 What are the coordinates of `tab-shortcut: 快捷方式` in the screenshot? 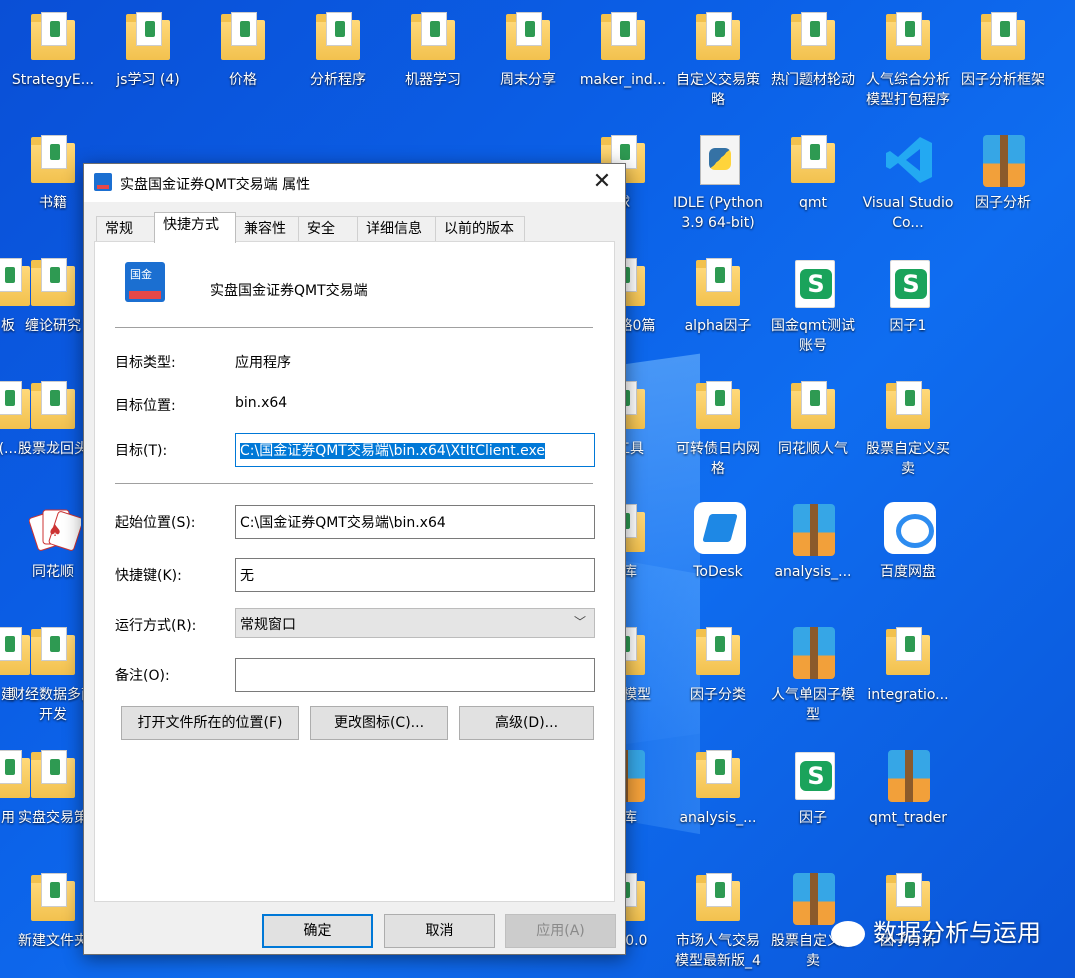 It's located at (195, 227).